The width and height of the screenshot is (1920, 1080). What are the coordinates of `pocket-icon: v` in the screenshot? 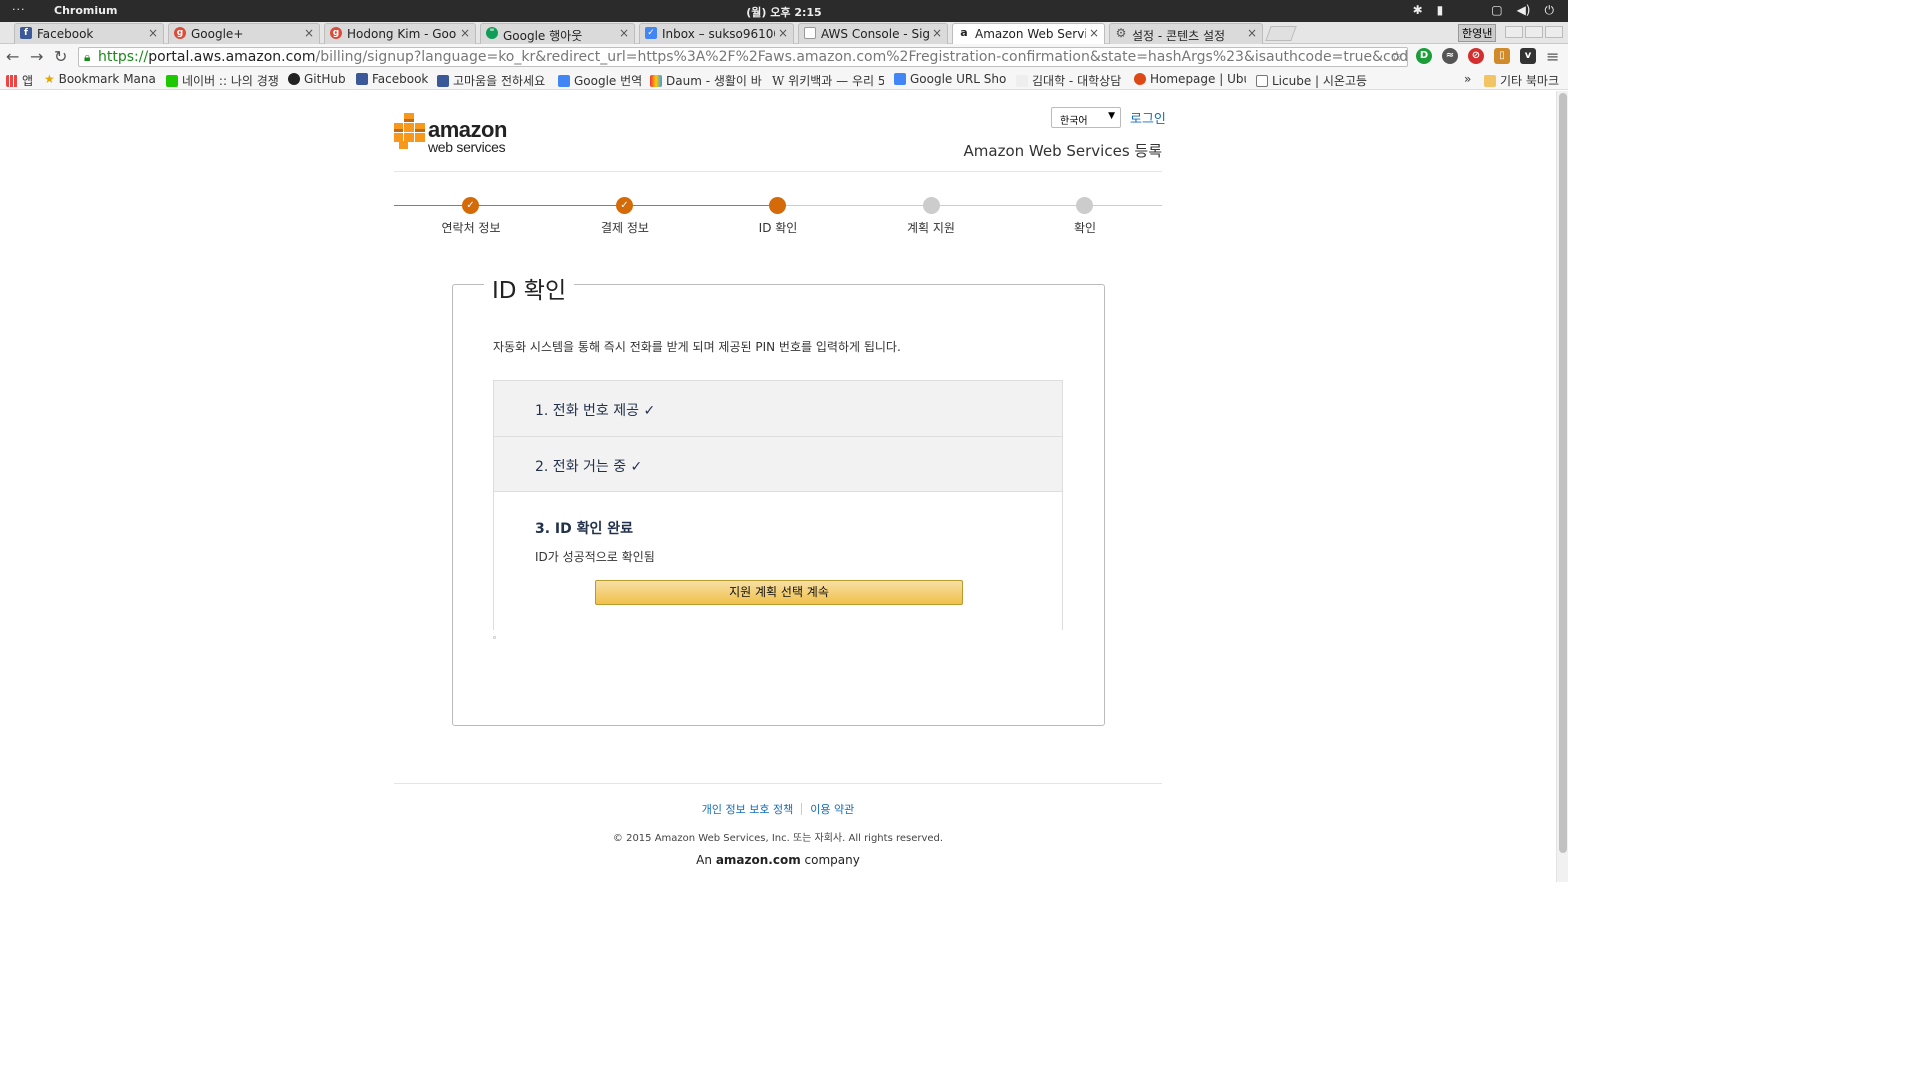 It's located at (1528, 56).